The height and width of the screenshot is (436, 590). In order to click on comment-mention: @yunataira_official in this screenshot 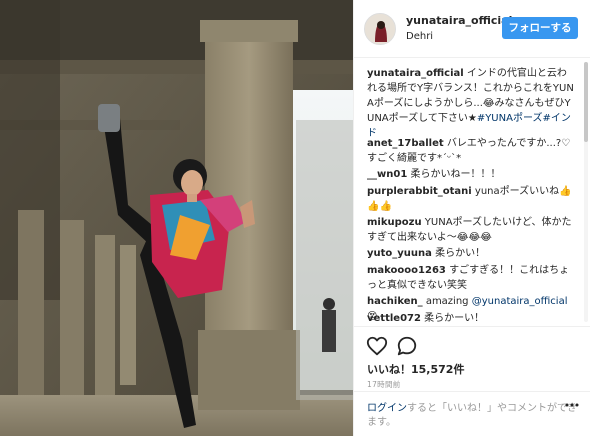, I will do `click(520, 301)`.